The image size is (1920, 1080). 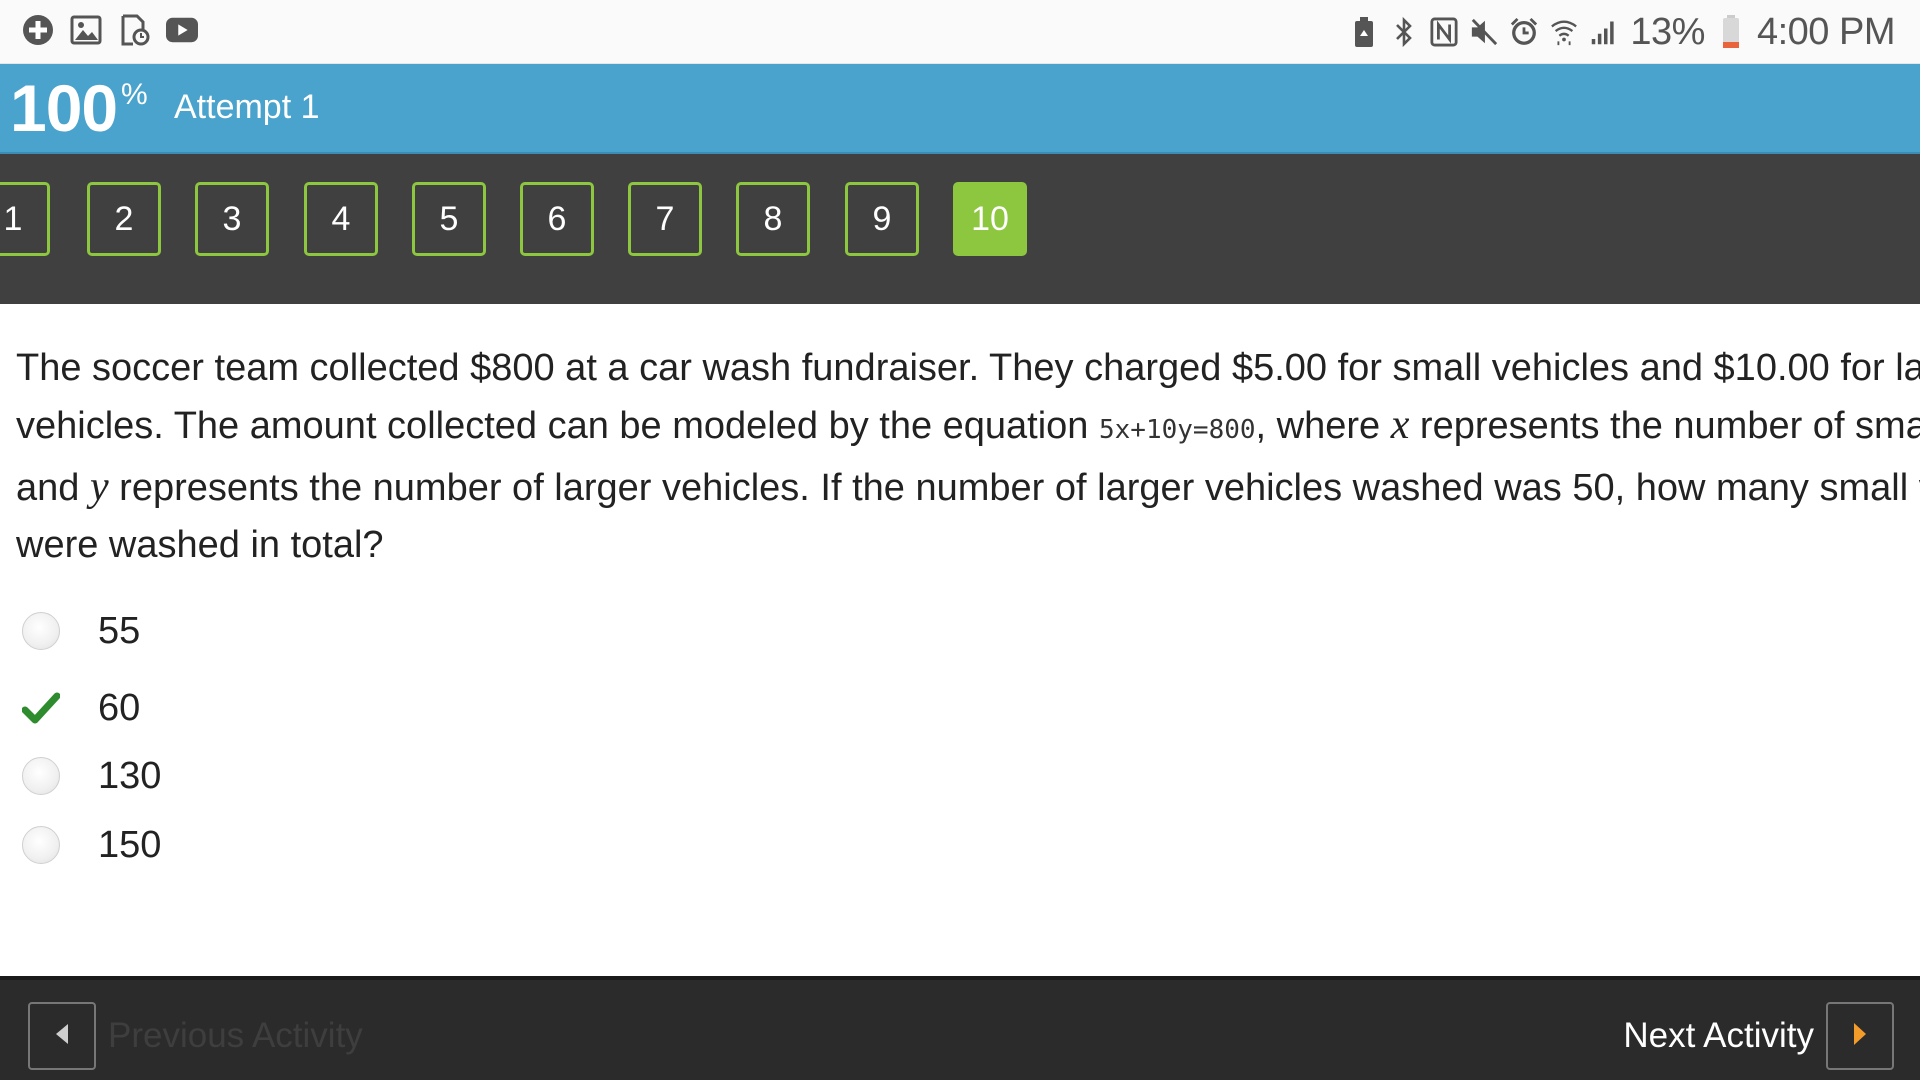 I want to click on checkmark-icon, so click(x=41, y=708).